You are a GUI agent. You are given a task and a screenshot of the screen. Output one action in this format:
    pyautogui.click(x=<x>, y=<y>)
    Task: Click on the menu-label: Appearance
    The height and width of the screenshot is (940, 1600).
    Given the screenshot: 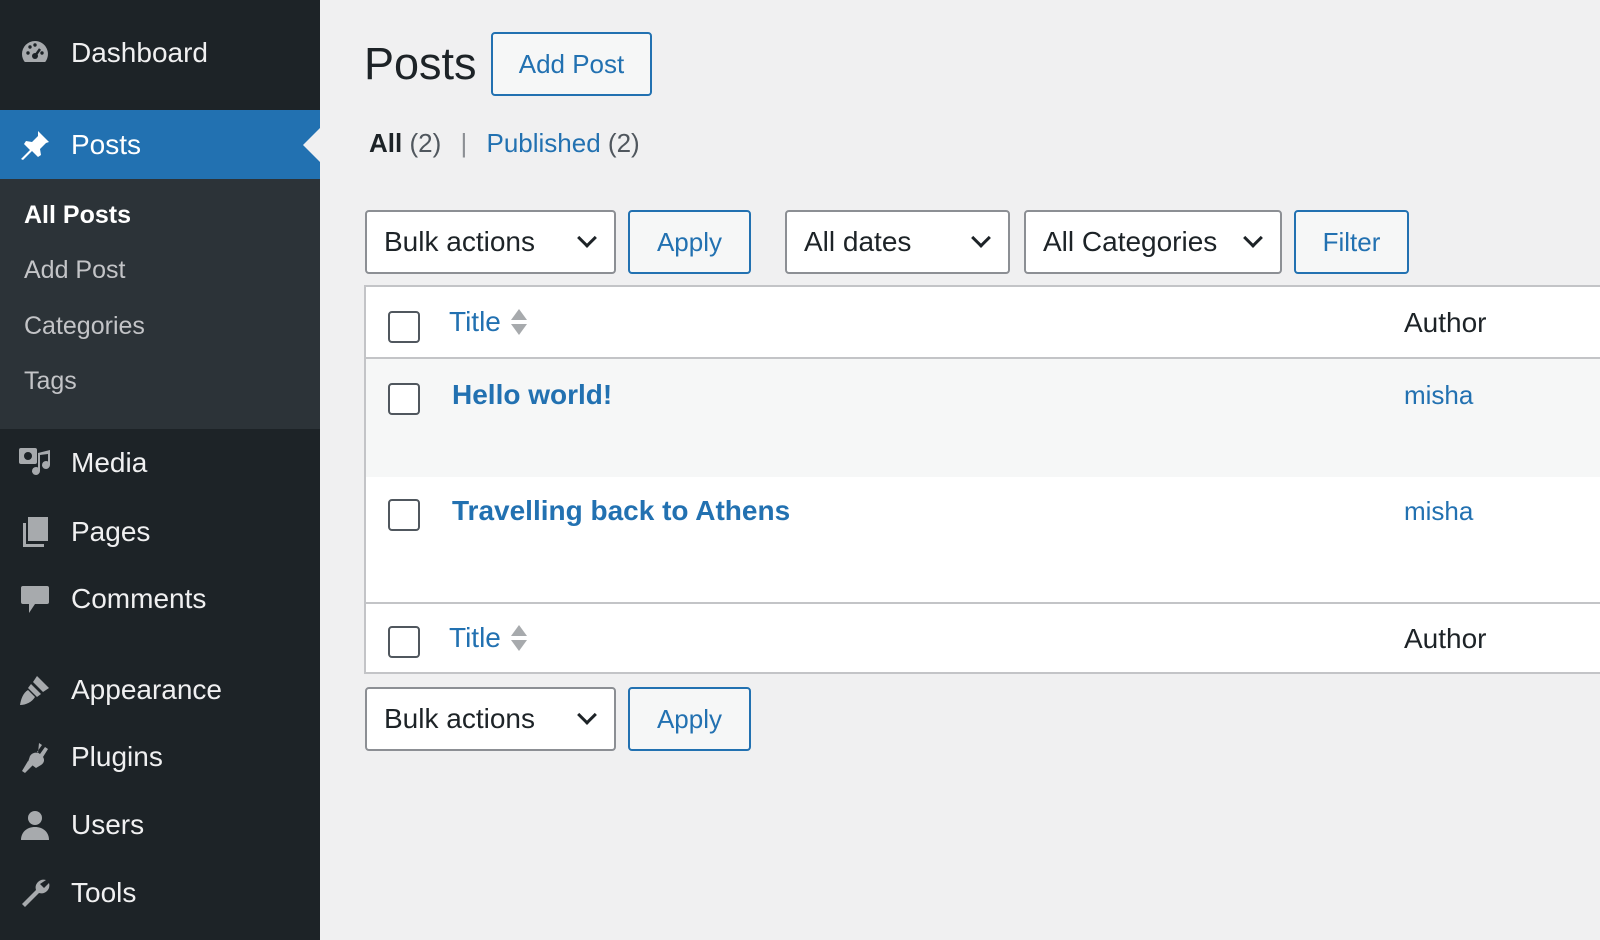 What is the action you would take?
    pyautogui.click(x=147, y=689)
    